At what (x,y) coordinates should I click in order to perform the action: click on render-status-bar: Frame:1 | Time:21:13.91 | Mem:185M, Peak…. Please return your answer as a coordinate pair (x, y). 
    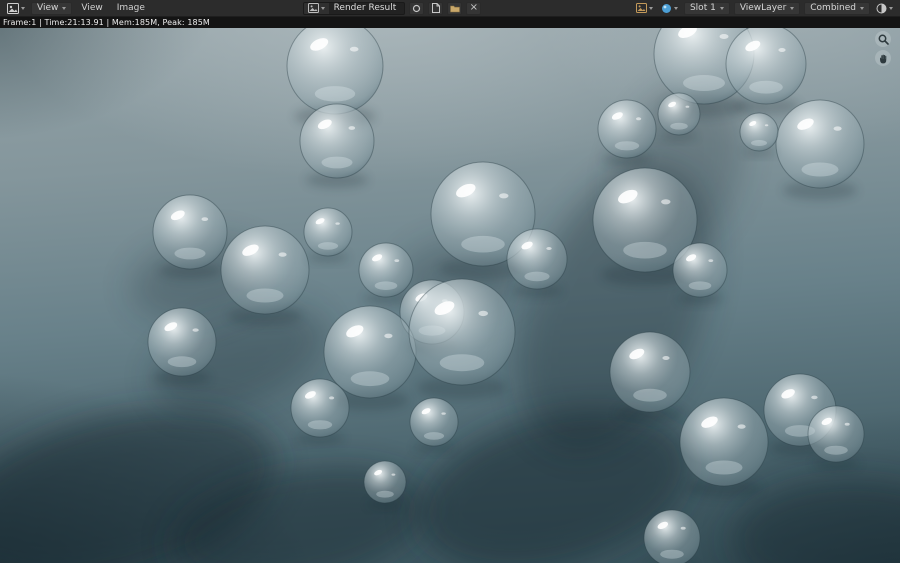
    Looking at the image, I should click on (450, 22).